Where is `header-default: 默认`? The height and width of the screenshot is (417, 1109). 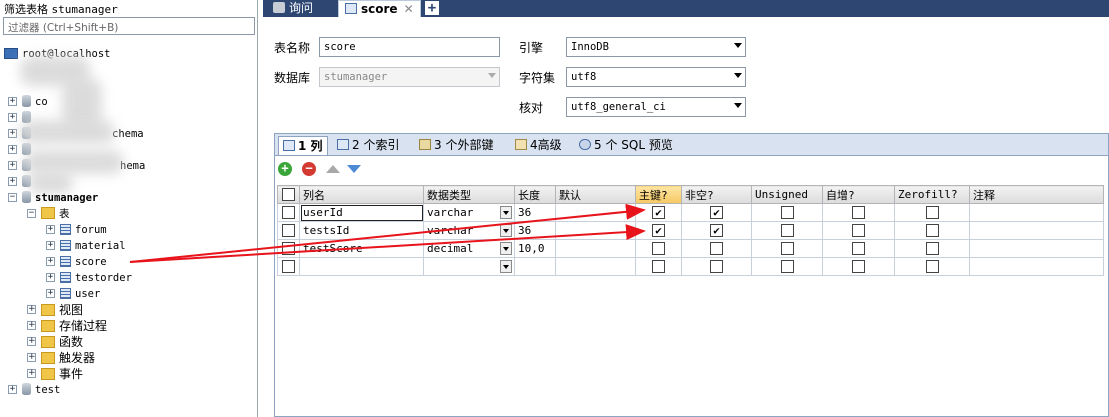
header-default: 默认 is located at coordinates (595, 194).